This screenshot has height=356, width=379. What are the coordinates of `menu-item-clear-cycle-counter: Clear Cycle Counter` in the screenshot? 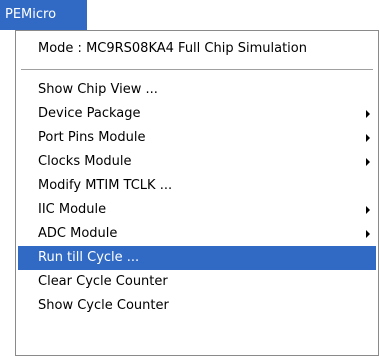 It's located at (197, 282).